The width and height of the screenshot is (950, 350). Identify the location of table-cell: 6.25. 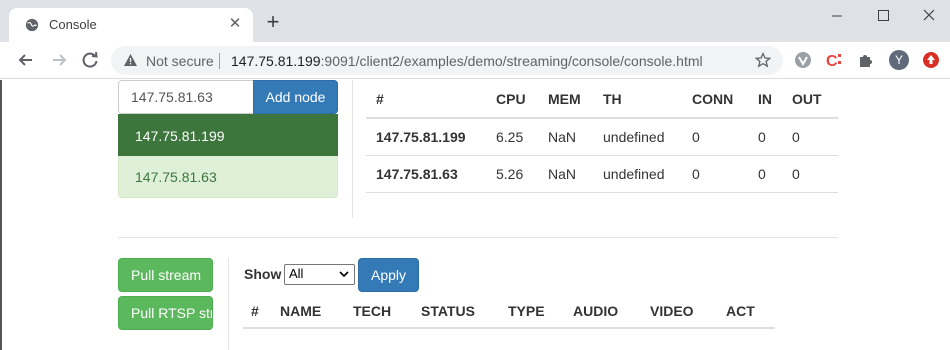
(512, 137).